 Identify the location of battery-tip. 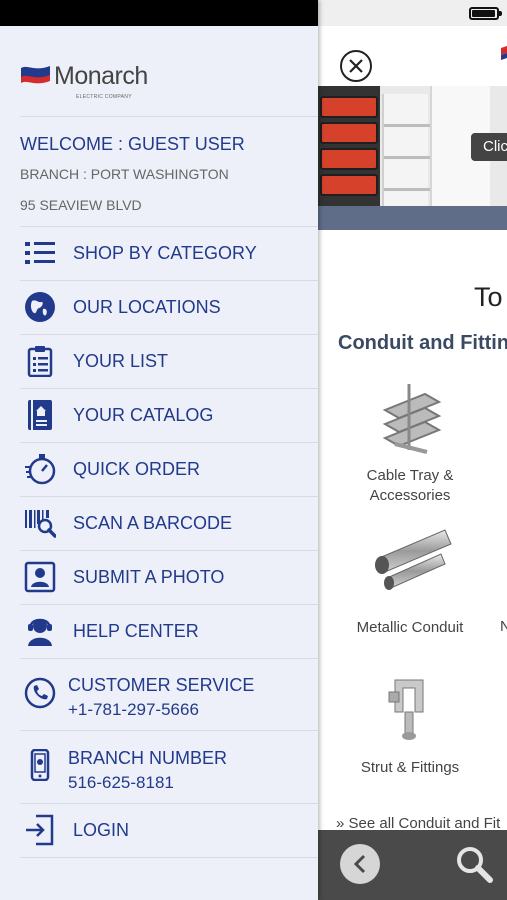
(500, 13).